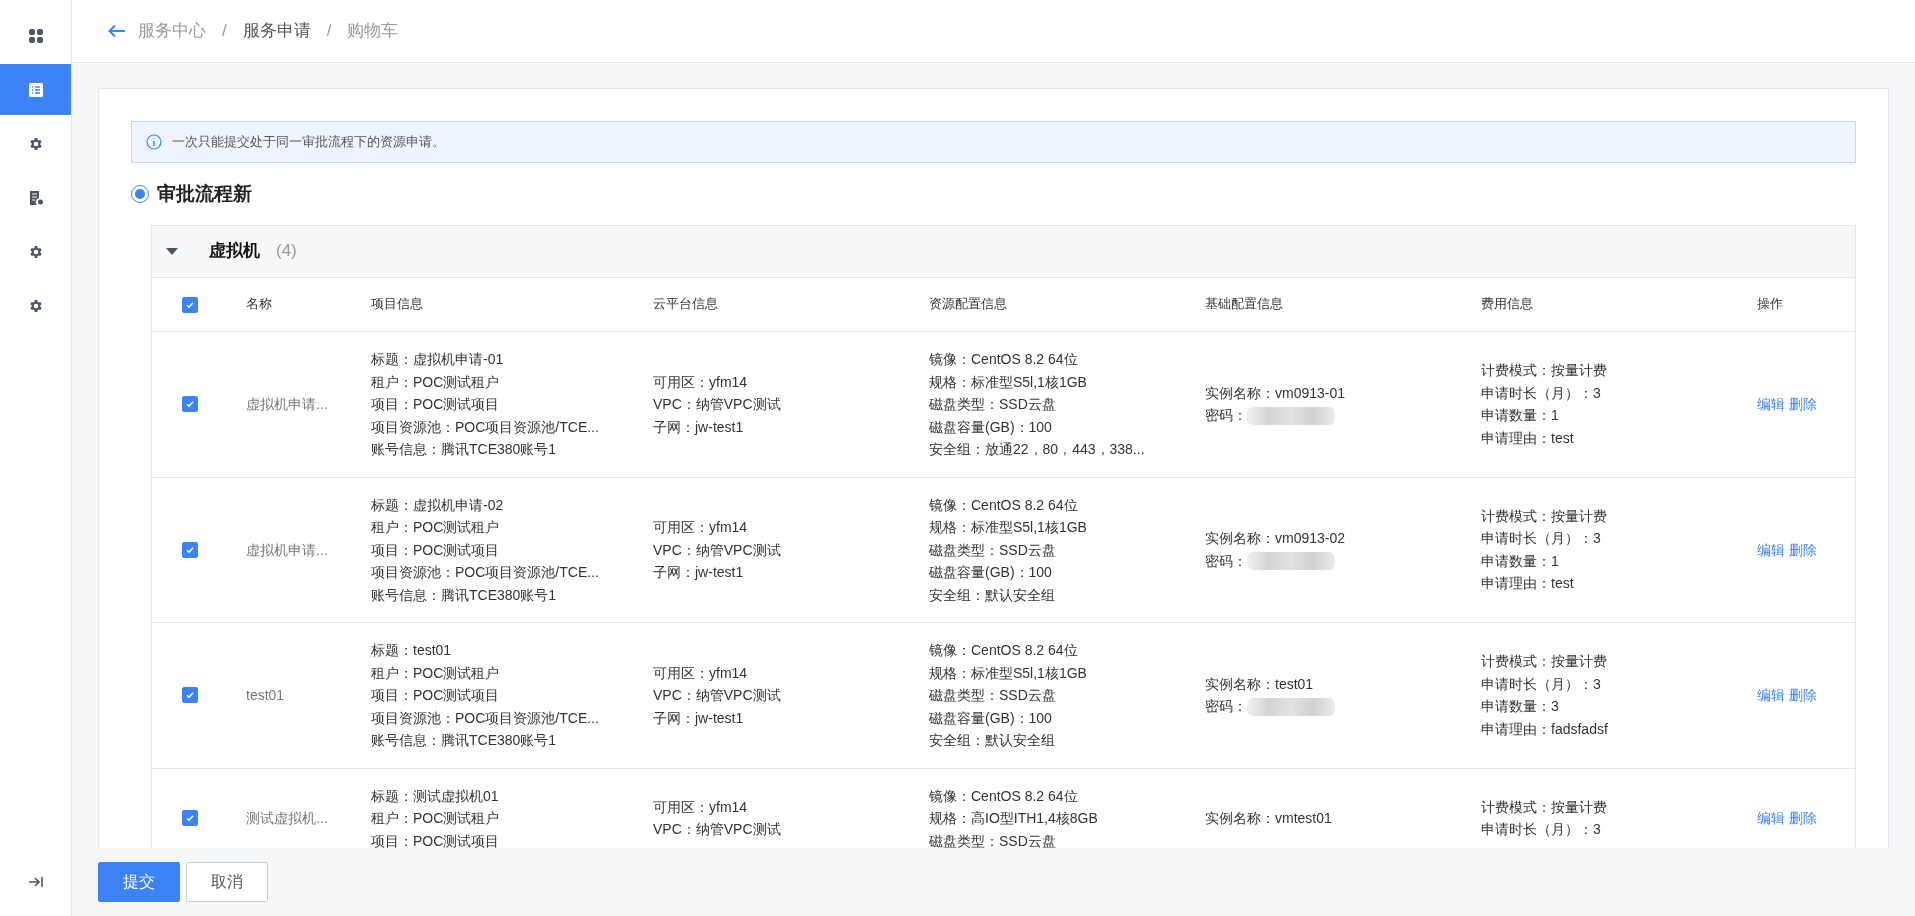  What do you see at coordinates (265, 695) in the screenshot?
I see `name-cell-text: test01` at bounding box center [265, 695].